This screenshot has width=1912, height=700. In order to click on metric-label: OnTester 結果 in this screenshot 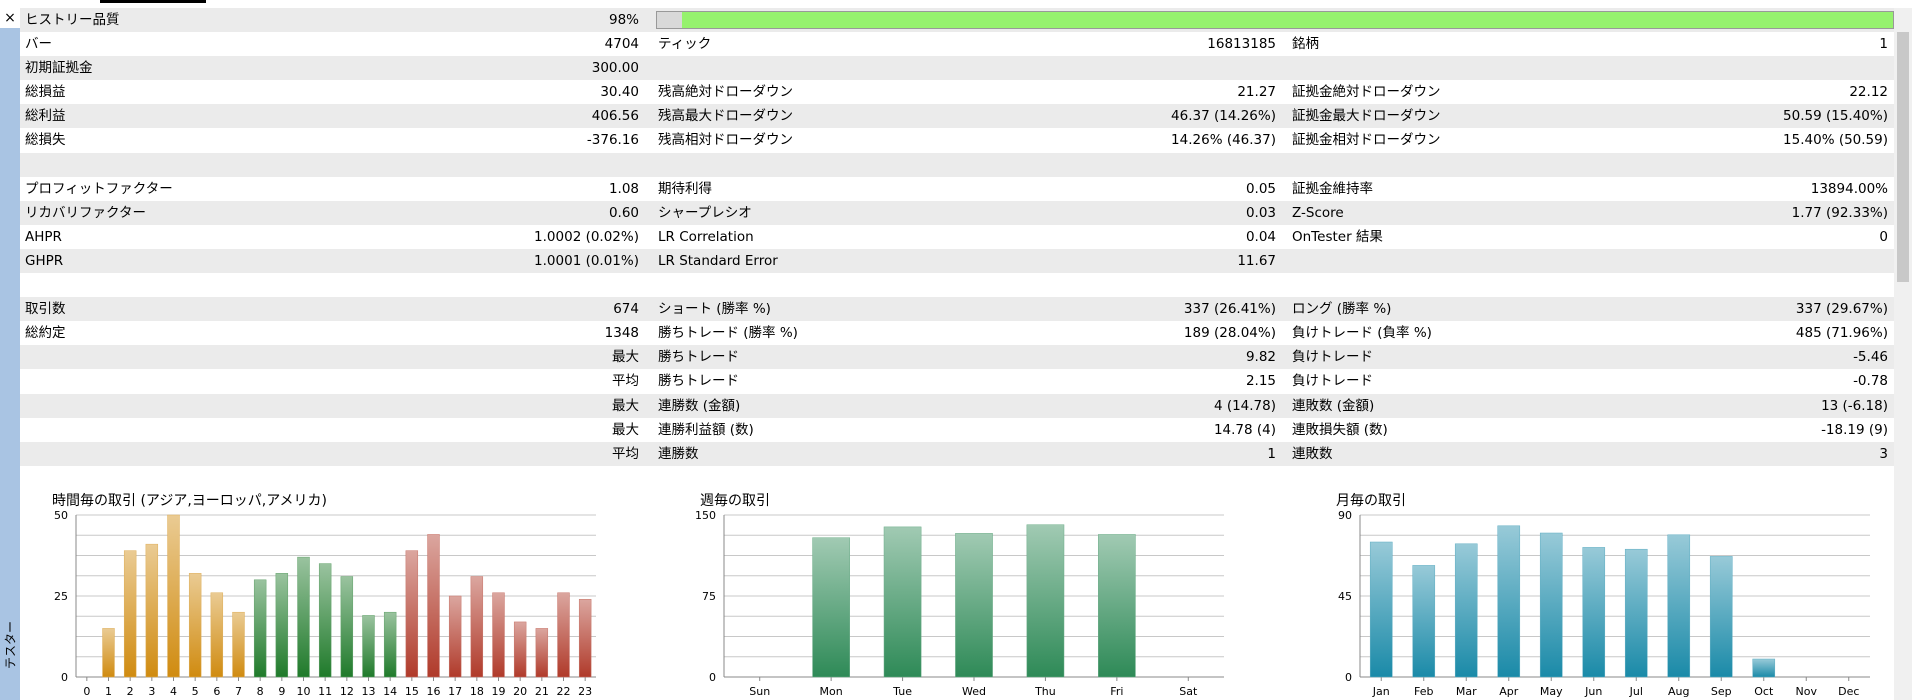, I will do `click(1337, 236)`.